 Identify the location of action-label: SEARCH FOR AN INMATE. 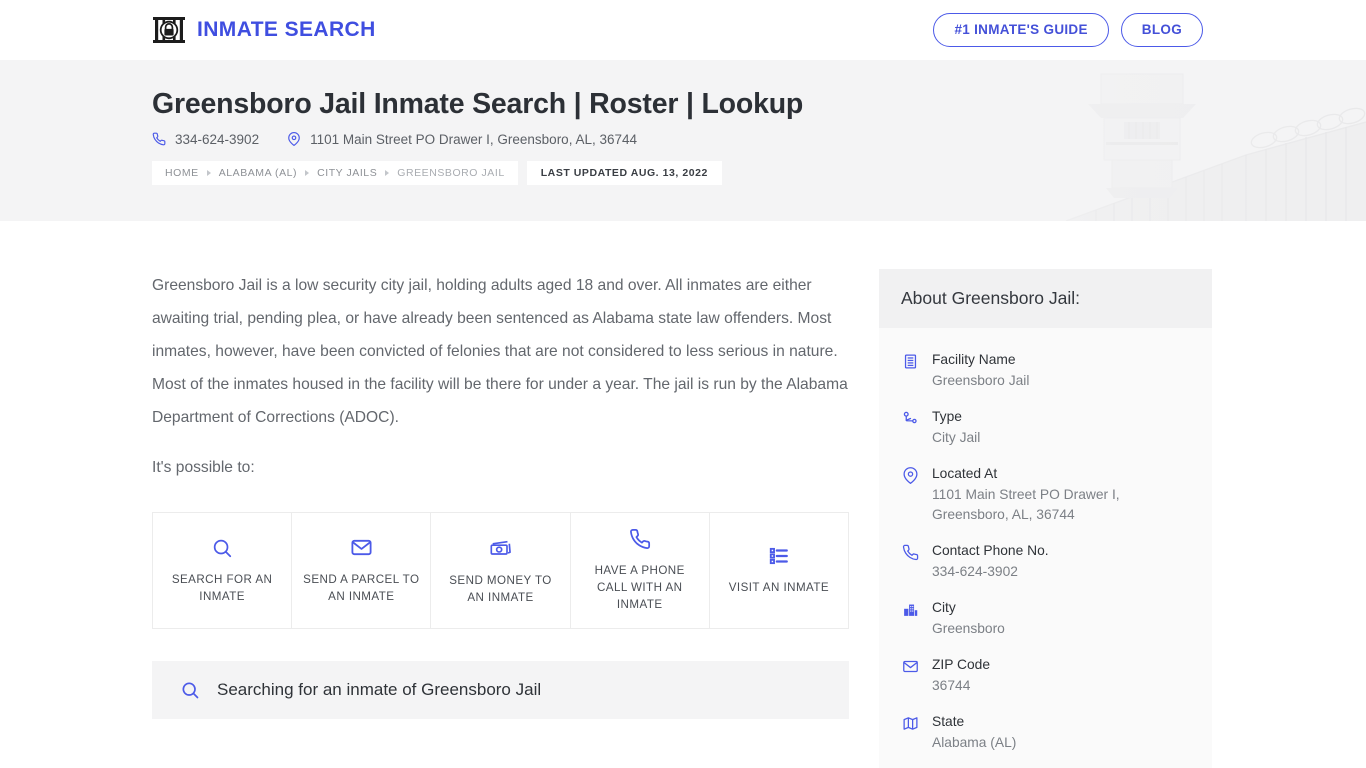
(222, 587).